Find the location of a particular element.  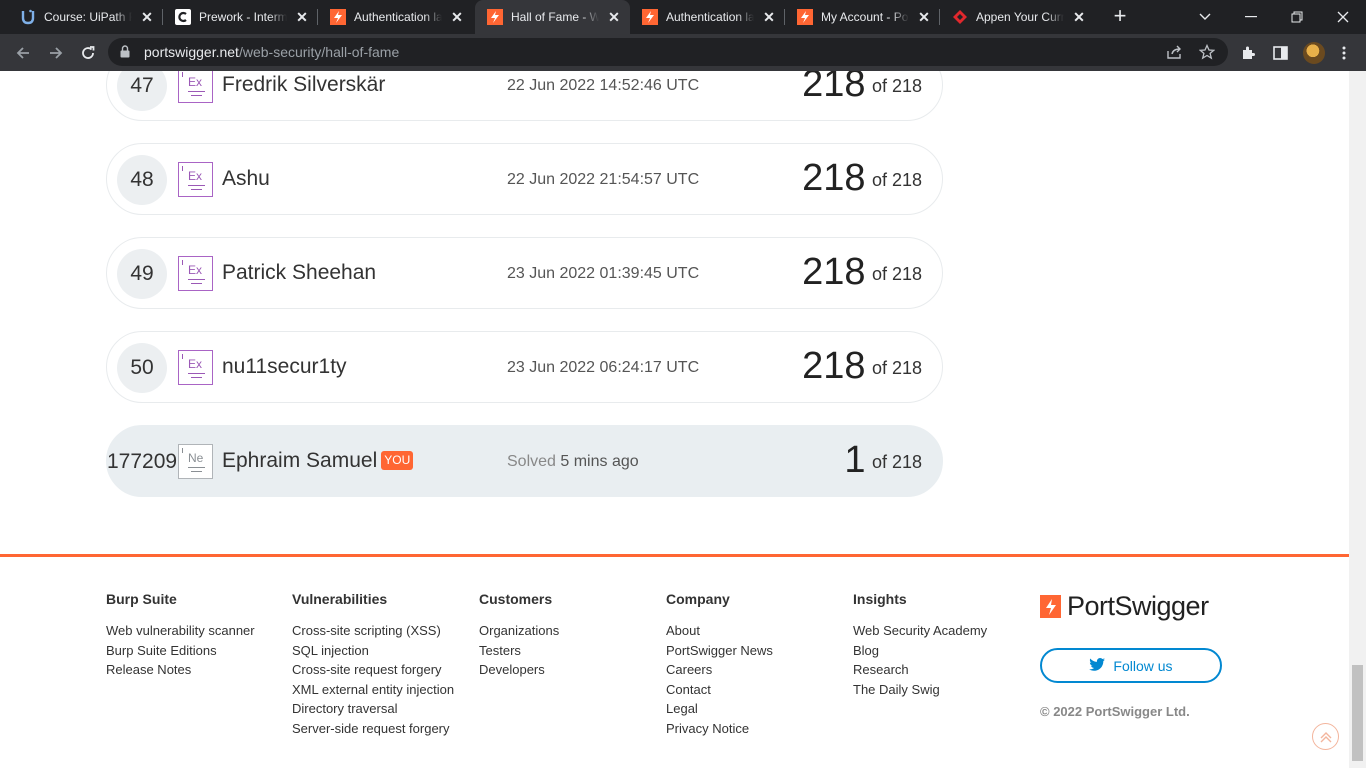

minimize-button is located at coordinates (1251, 17).